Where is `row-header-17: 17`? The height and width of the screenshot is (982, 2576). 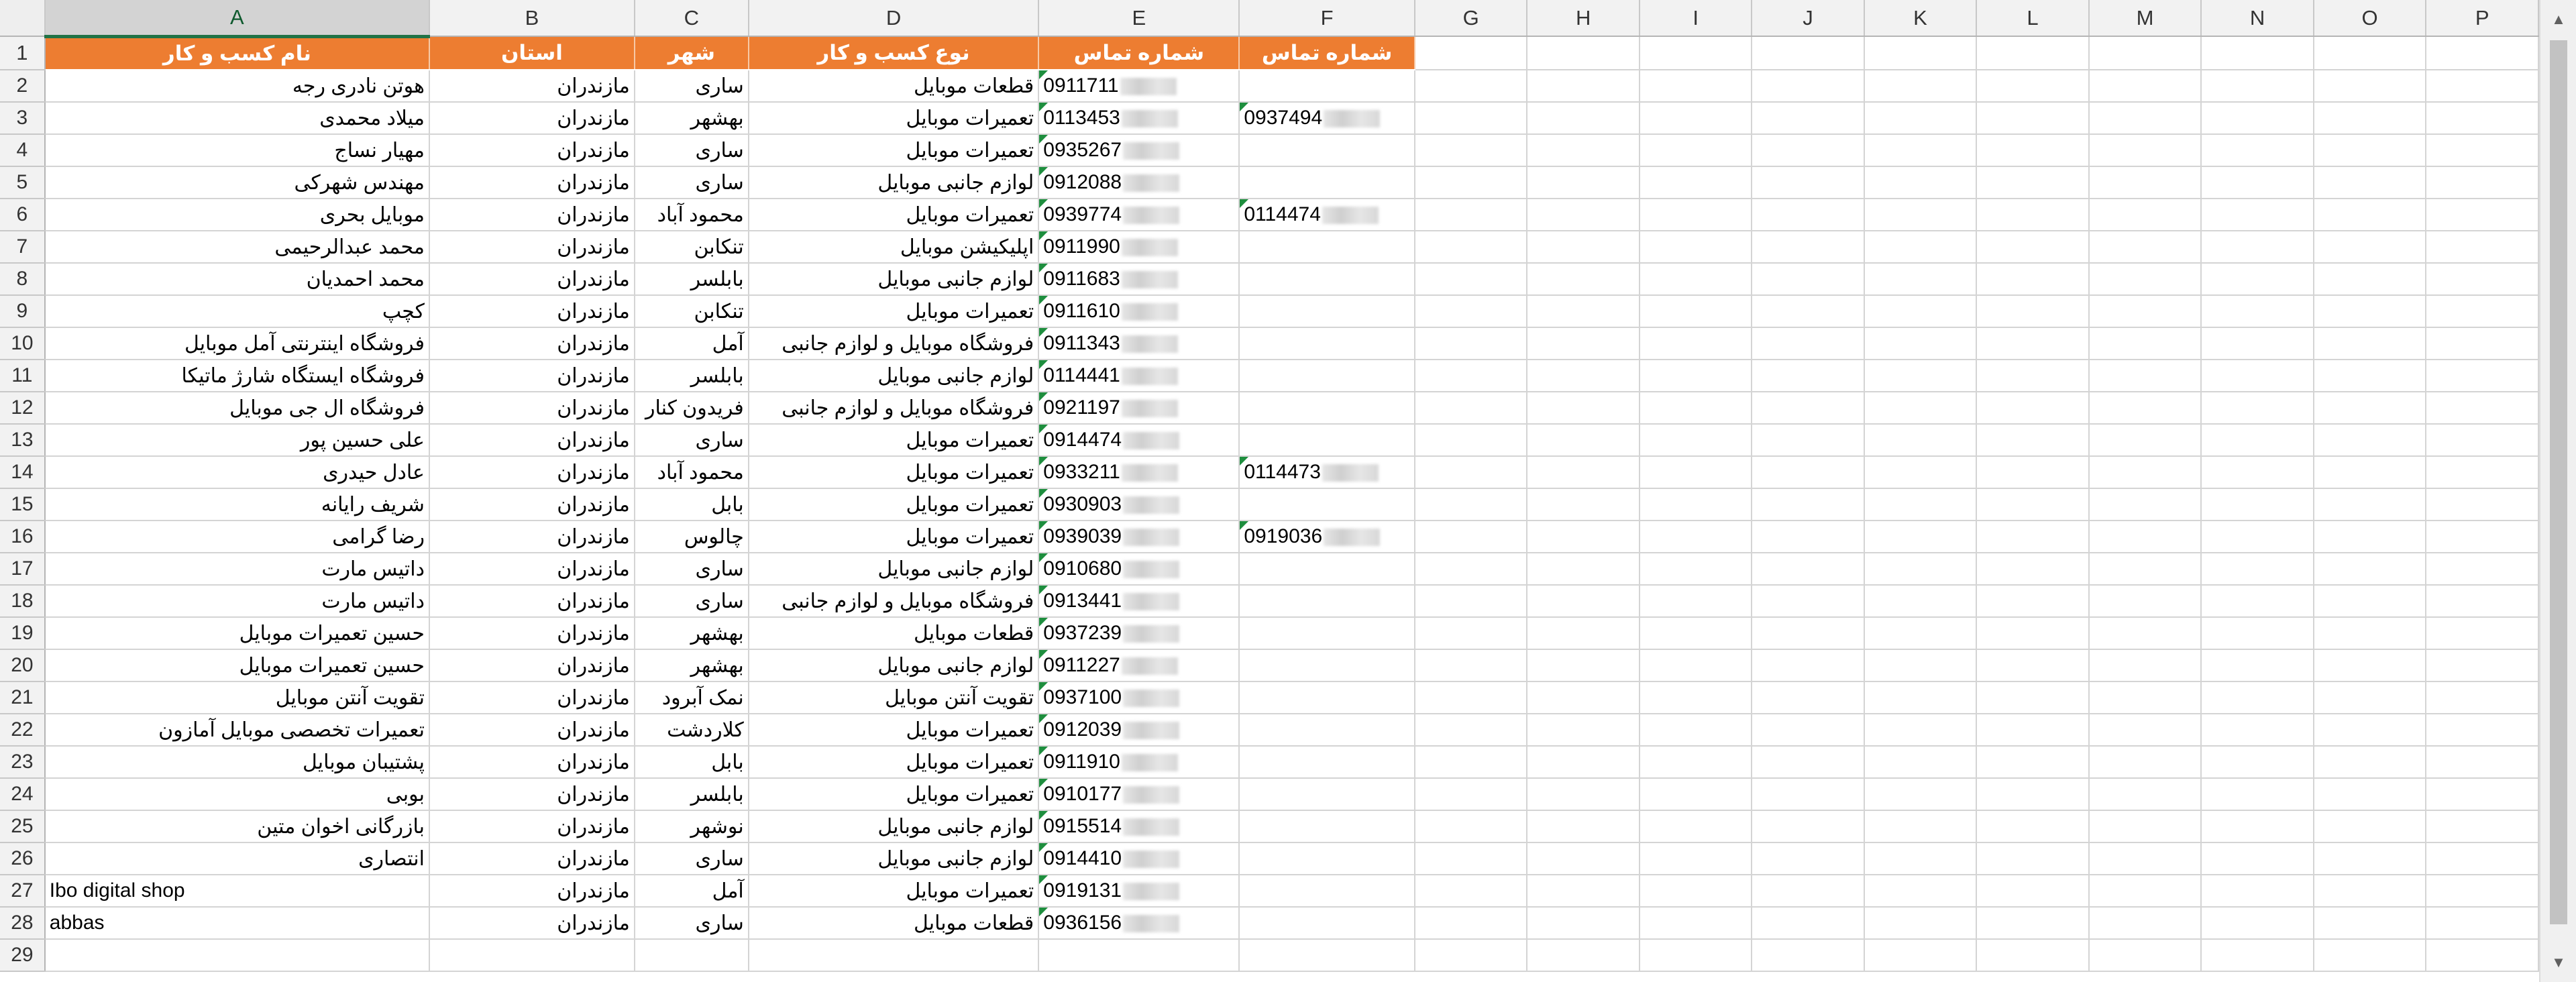 row-header-17: 17 is located at coordinates (23, 569).